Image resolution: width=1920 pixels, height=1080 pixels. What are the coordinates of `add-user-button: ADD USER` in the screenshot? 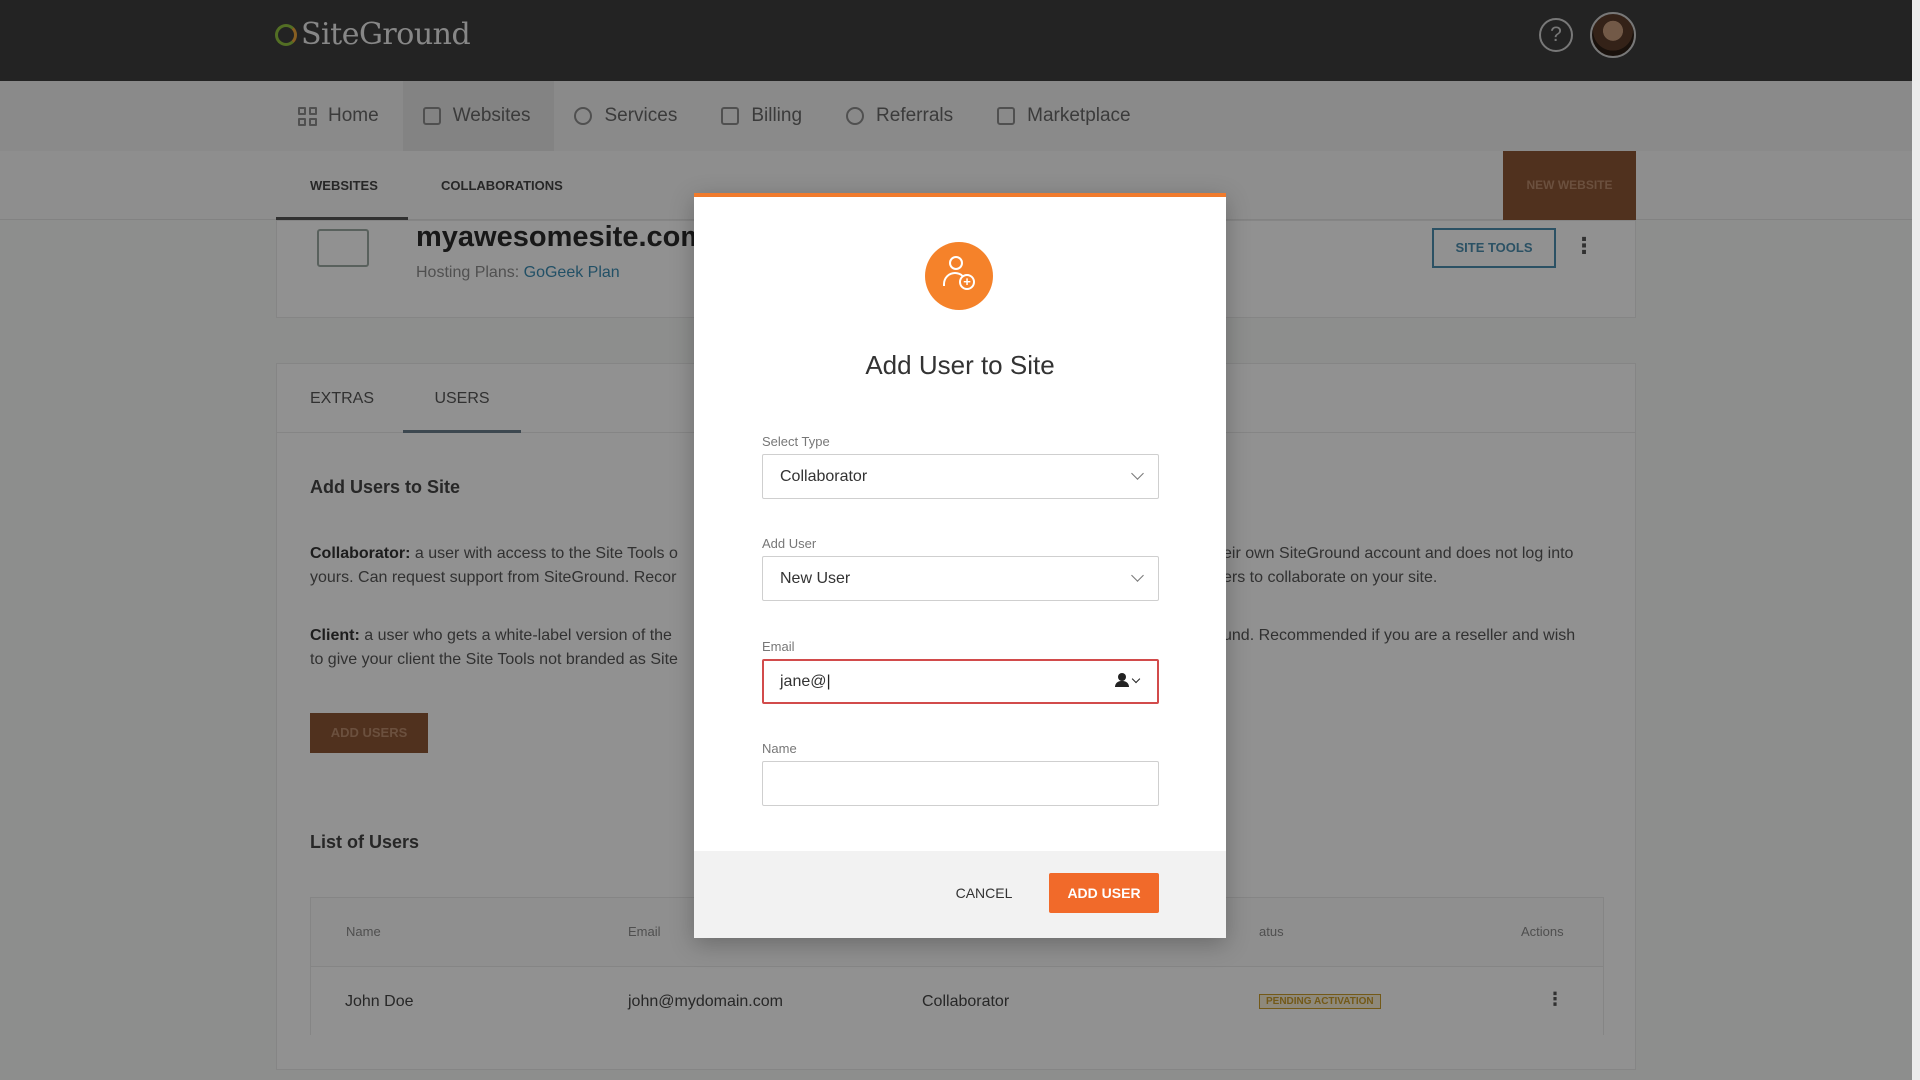 It's located at (1104, 893).